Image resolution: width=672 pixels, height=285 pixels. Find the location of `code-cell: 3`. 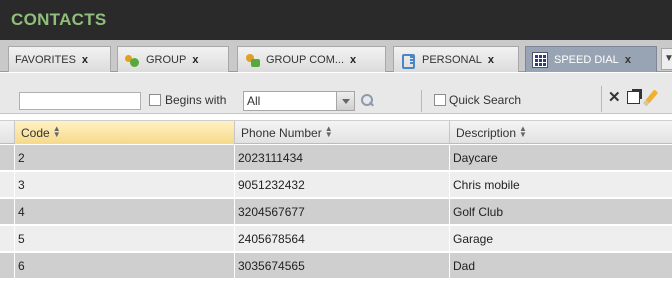

code-cell: 3 is located at coordinates (124, 185).